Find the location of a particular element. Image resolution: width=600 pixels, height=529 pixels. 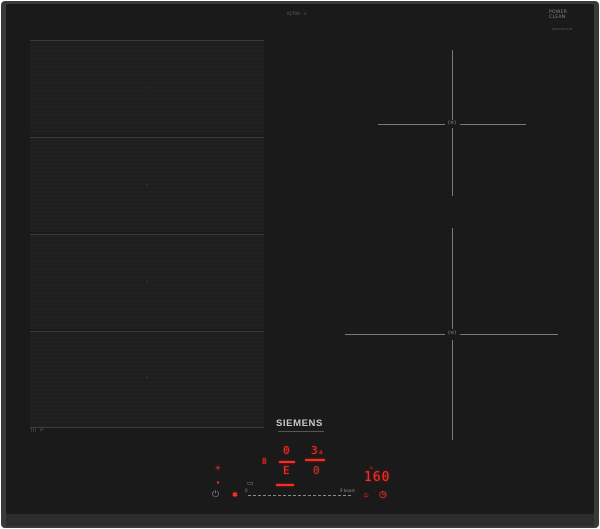

timer-display: 160 is located at coordinates (377, 477).